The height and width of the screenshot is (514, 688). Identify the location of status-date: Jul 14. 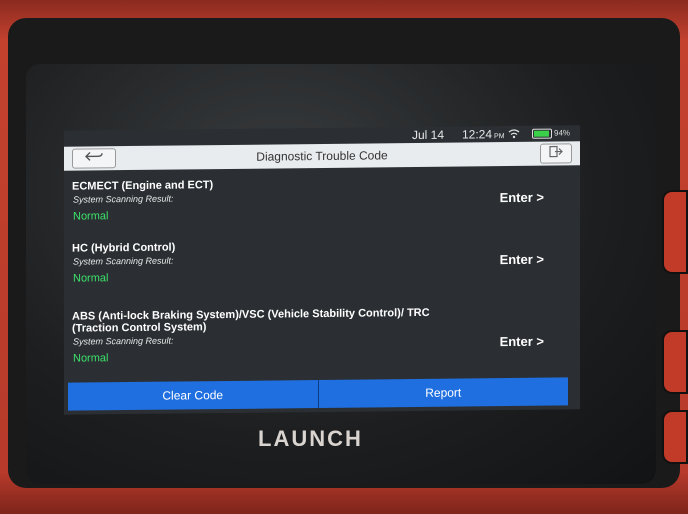
(428, 135).